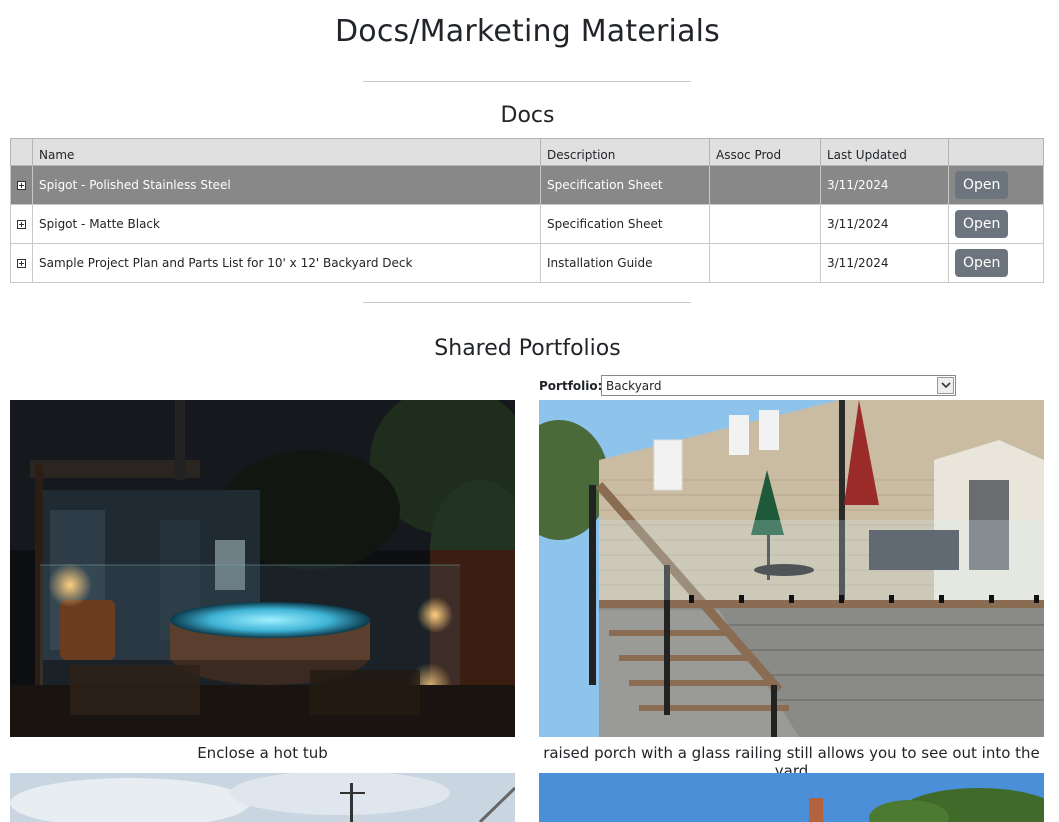  I want to click on column-header-description: Description, so click(625, 152).